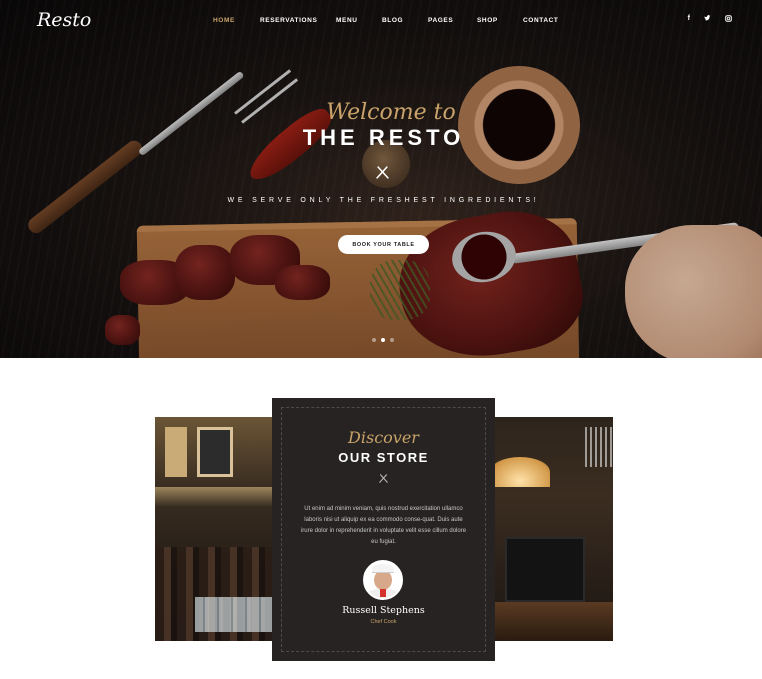  Describe the element at coordinates (383, 244) in the screenshot. I see `book-table-button: BOOK YOUR TABLE` at that location.